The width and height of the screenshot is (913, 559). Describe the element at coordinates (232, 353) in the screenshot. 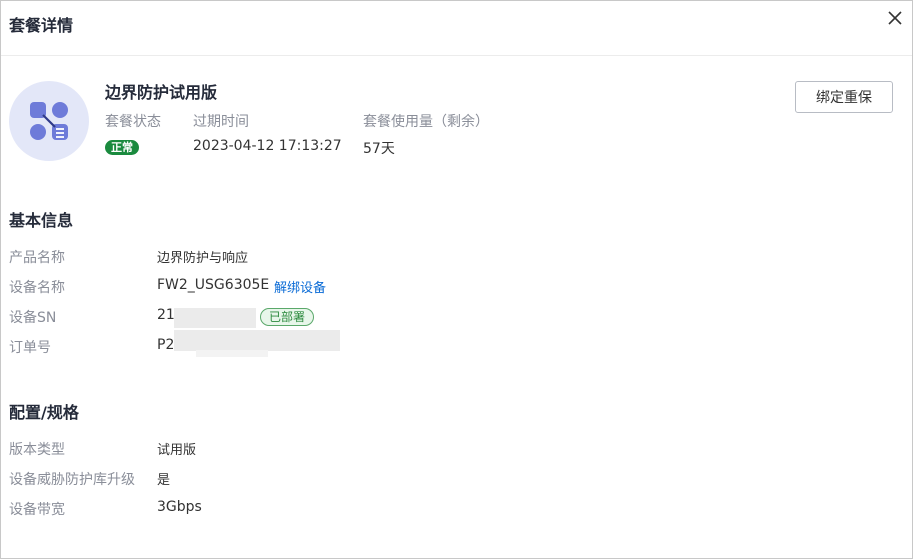

I see `redacted-order-tail` at that location.